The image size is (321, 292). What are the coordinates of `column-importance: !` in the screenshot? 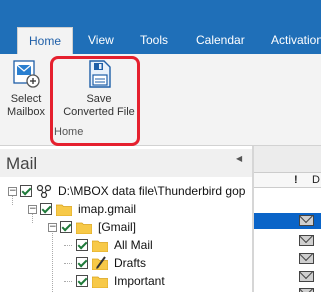 It's located at (296, 180).